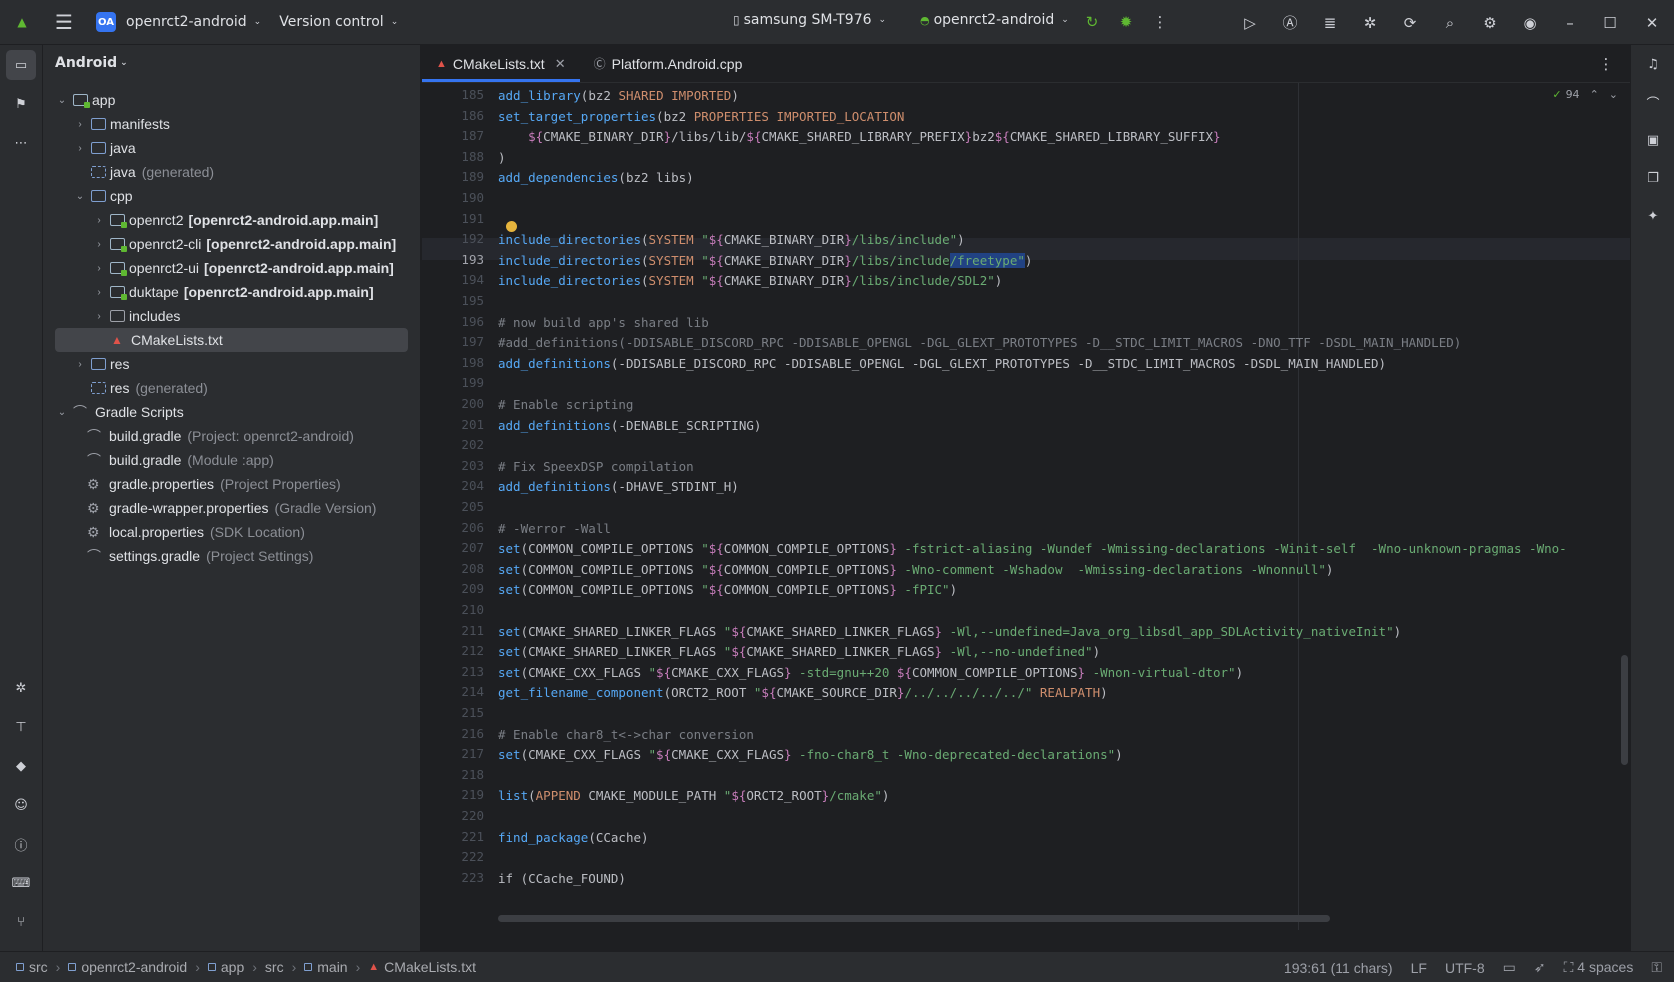 Image resolution: width=1674 pixels, height=982 pixels. I want to click on run-config-selector: ◓ openrct2-android ⌄, so click(994, 20).